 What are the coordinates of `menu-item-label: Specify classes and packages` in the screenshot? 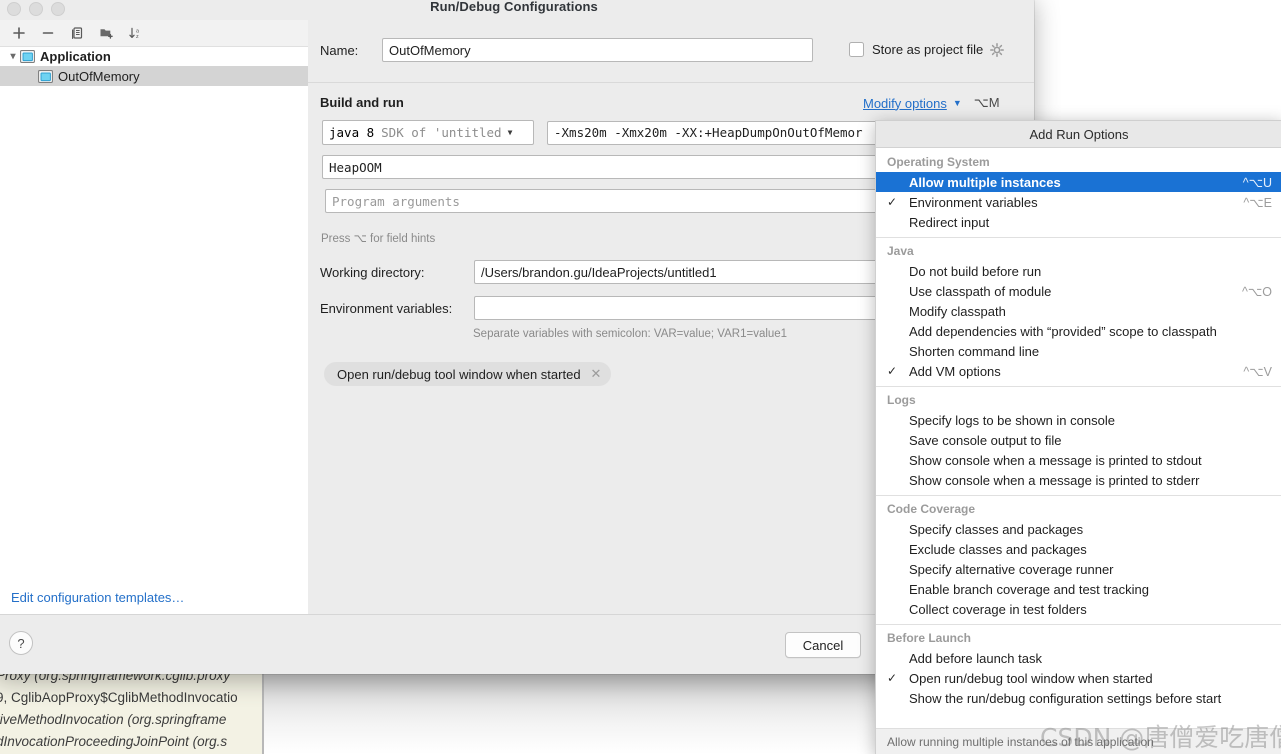 It's located at (996, 529).